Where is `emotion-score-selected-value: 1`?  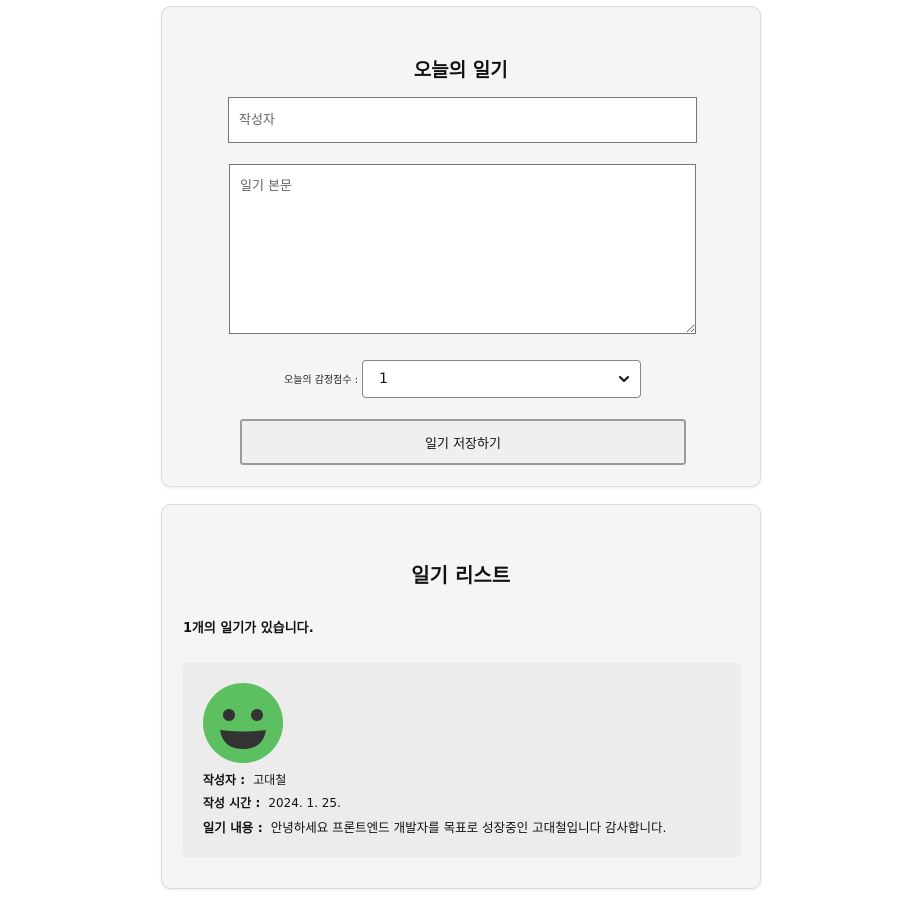
emotion-score-selected-value: 1 is located at coordinates (383, 379).